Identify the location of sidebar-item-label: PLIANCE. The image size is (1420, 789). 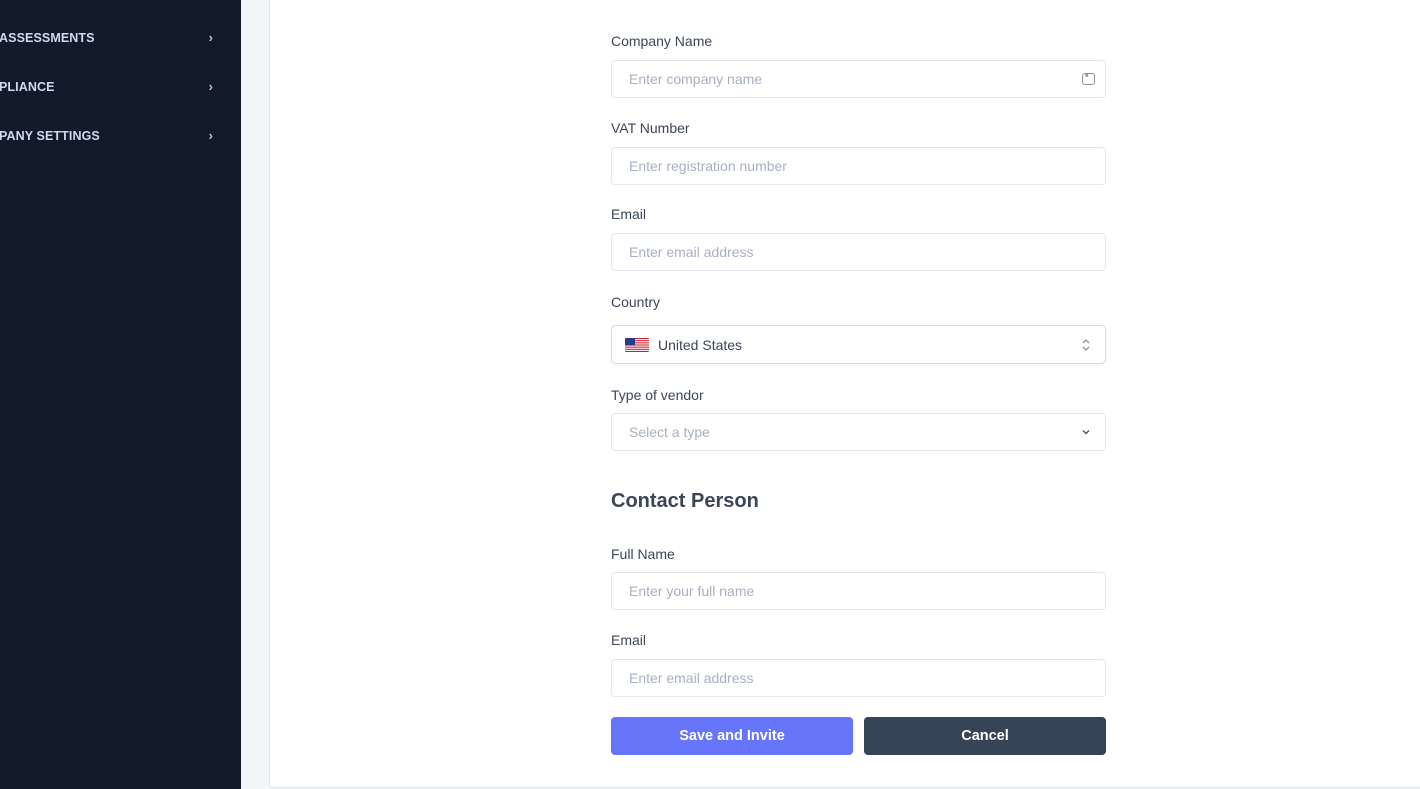
(27, 87).